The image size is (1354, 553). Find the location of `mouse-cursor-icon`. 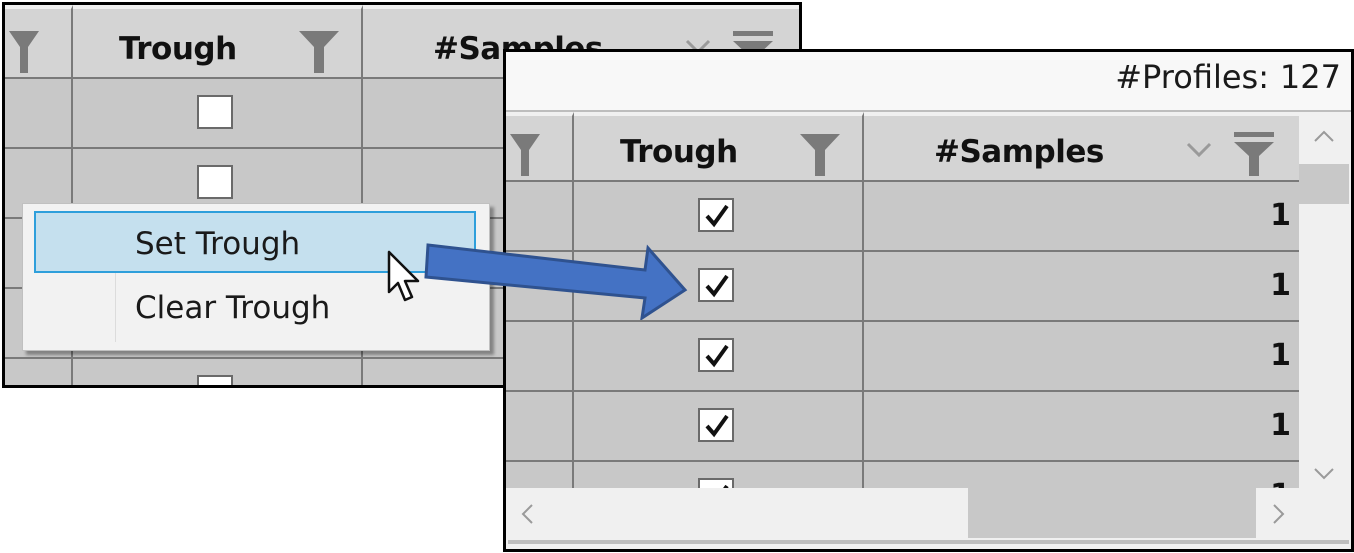

mouse-cursor-icon is located at coordinates (403, 276).